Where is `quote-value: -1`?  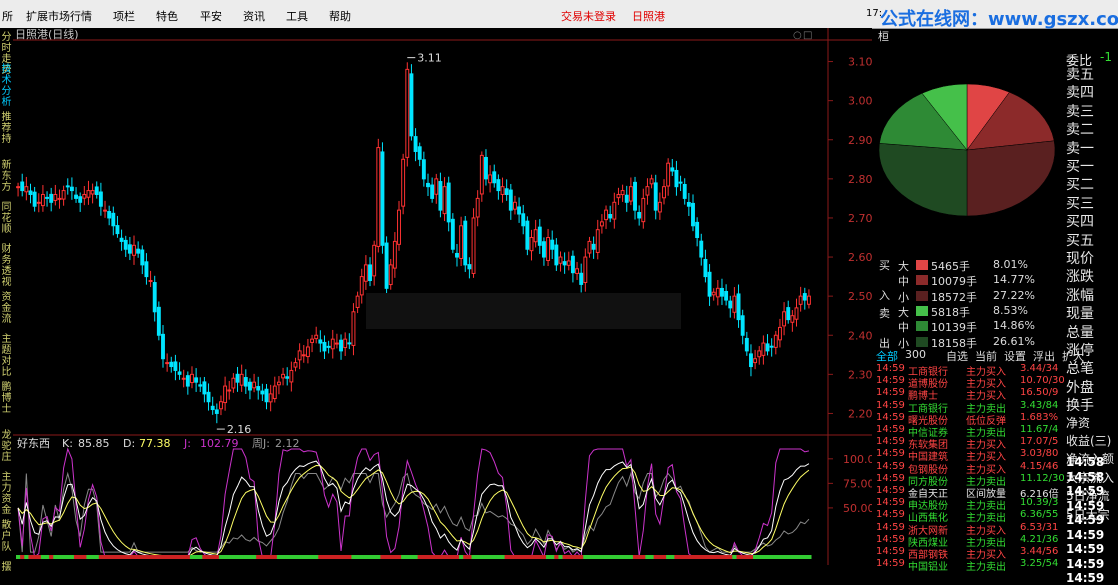 quote-value: -1 is located at coordinates (1106, 57).